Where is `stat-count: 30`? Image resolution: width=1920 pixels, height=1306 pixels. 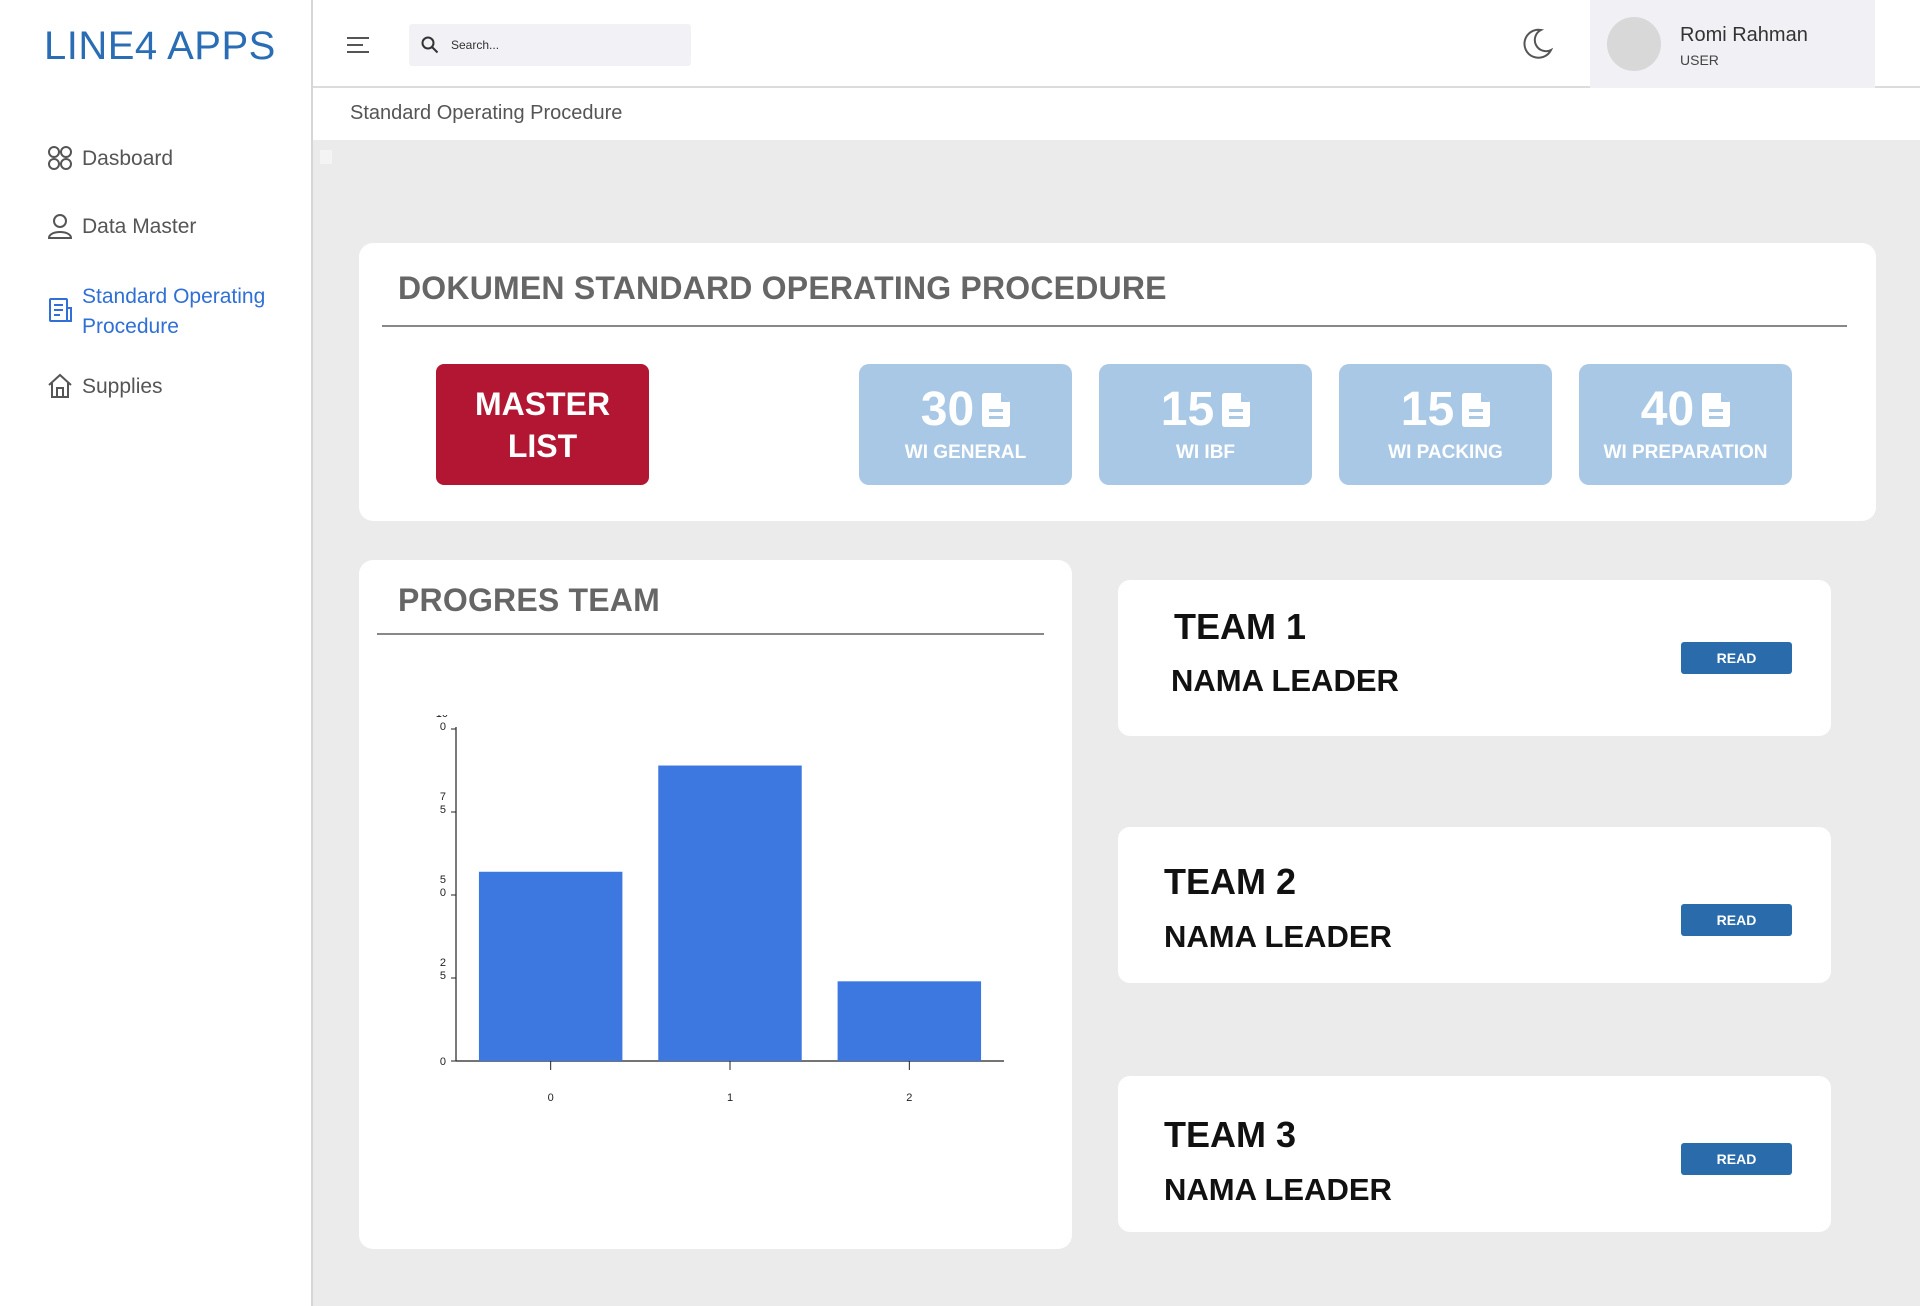 stat-count: 30 is located at coordinates (947, 409).